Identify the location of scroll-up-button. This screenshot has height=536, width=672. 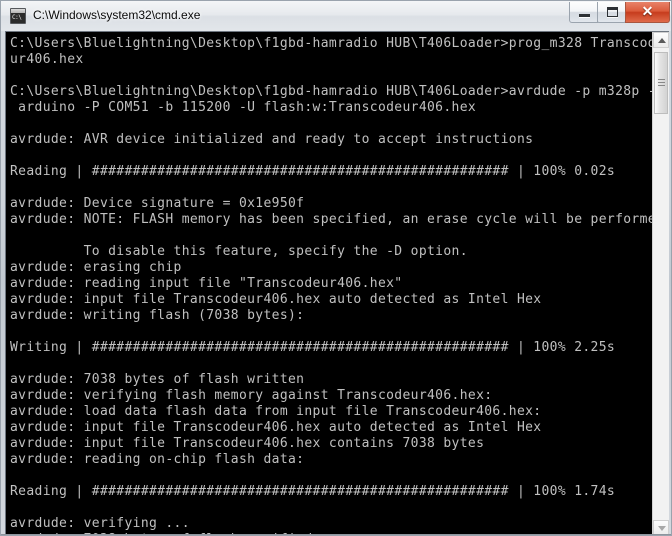
(661, 40).